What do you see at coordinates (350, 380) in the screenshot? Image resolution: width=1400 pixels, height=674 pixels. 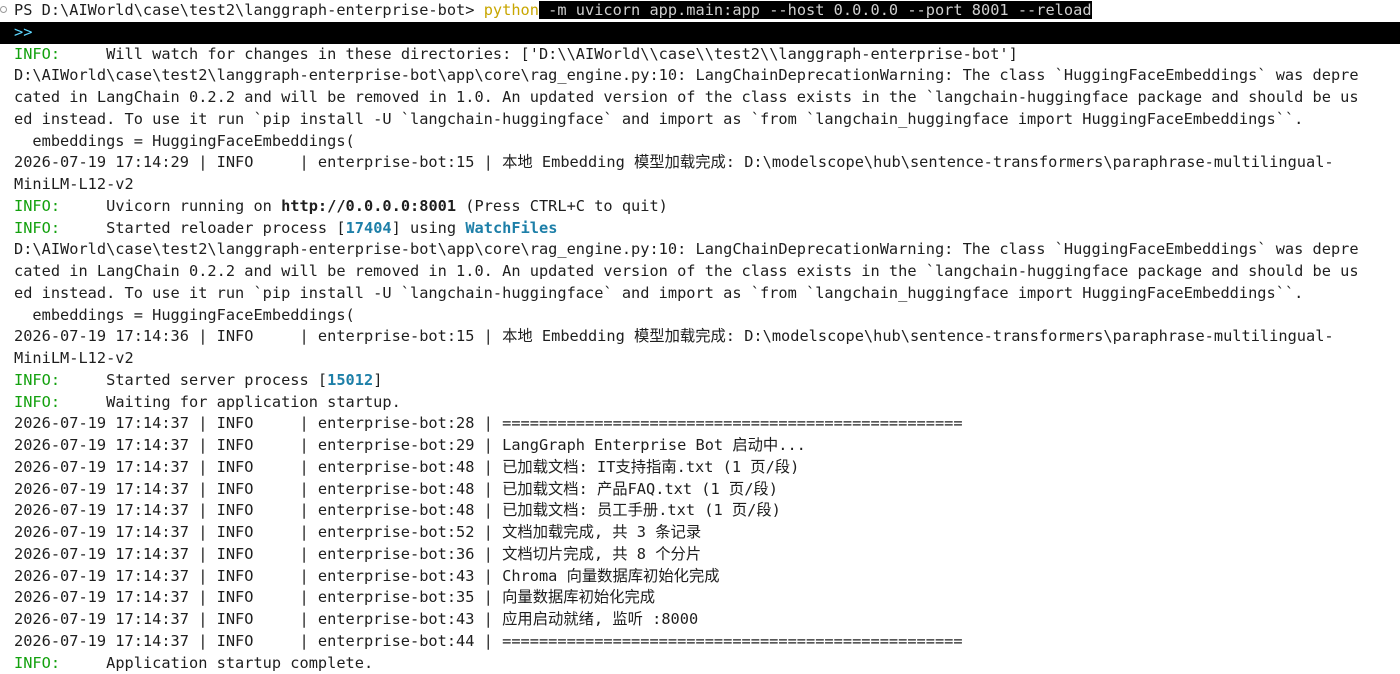 I see `server-pid: 15012` at bounding box center [350, 380].